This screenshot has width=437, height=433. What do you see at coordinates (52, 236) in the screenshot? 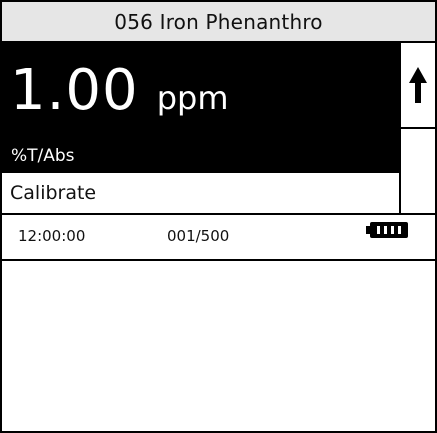
I see `clock-time: 12:00:00` at bounding box center [52, 236].